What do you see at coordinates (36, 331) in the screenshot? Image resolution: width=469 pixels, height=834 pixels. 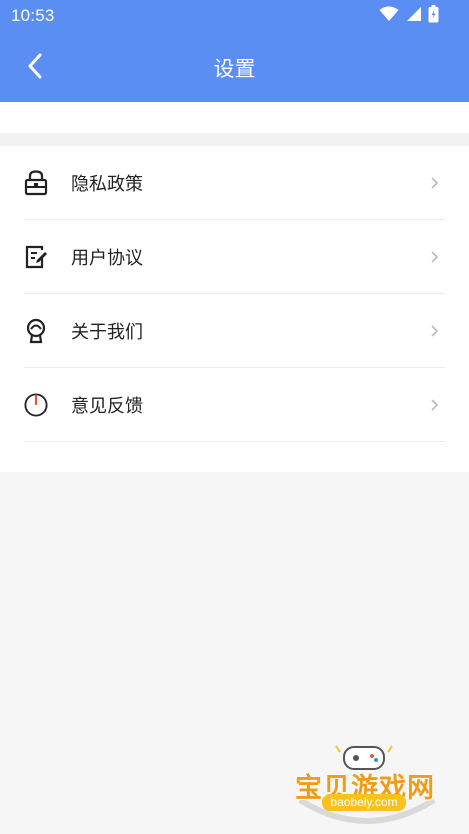 I see `about-icon` at bounding box center [36, 331].